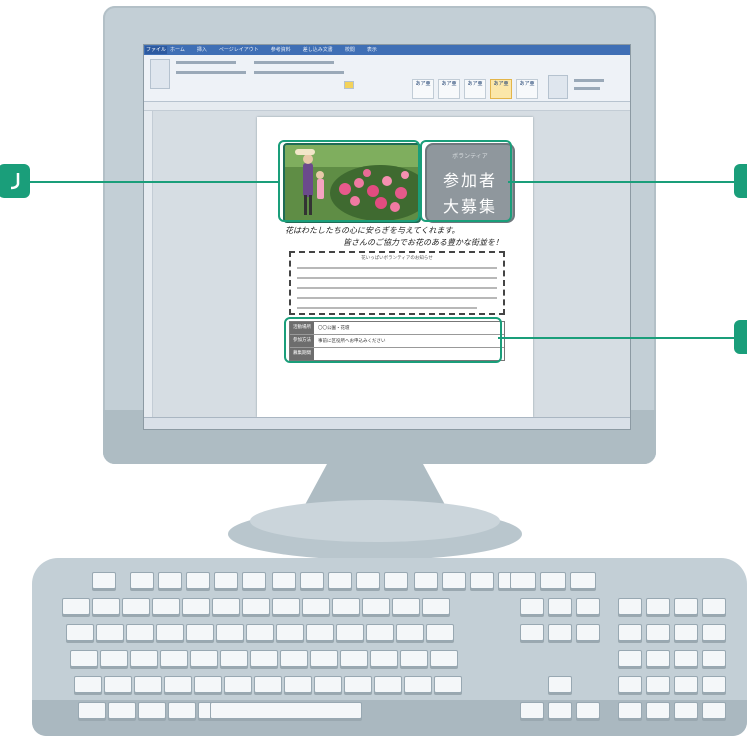  Describe the element at coordinates (350, 50) in the screenshot. I see `tab-review: 校閲` at that location.